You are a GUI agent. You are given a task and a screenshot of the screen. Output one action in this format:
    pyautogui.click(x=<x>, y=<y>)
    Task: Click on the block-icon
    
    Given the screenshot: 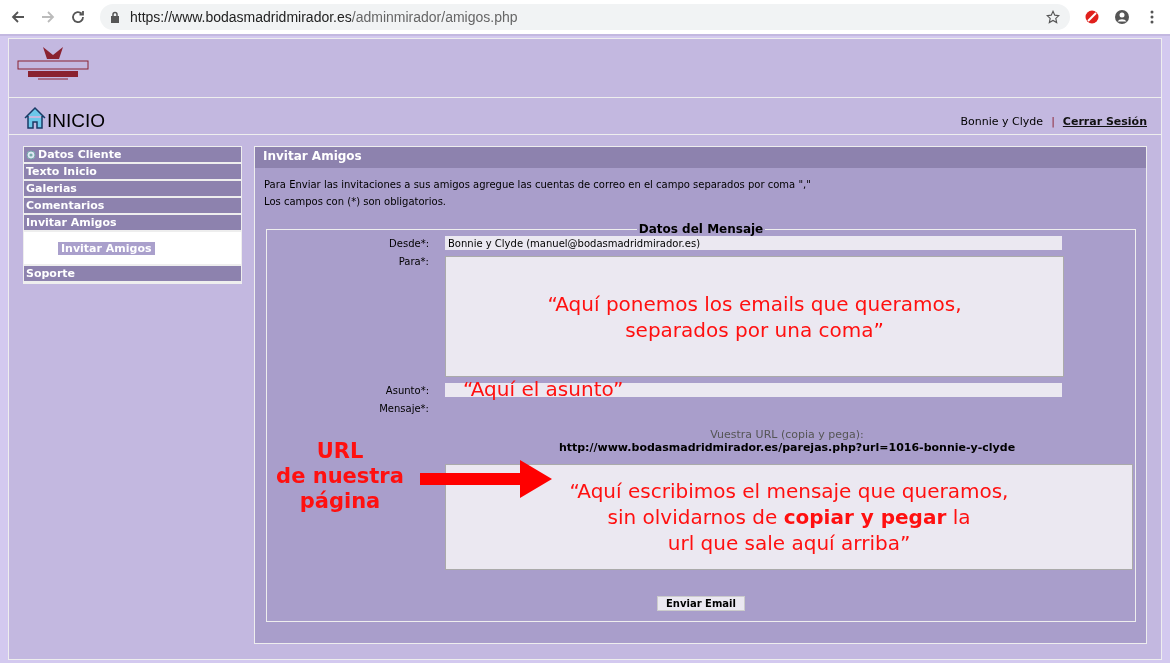 What is the action you would take?
    pyautogui.click(x=1092, y=17)
    